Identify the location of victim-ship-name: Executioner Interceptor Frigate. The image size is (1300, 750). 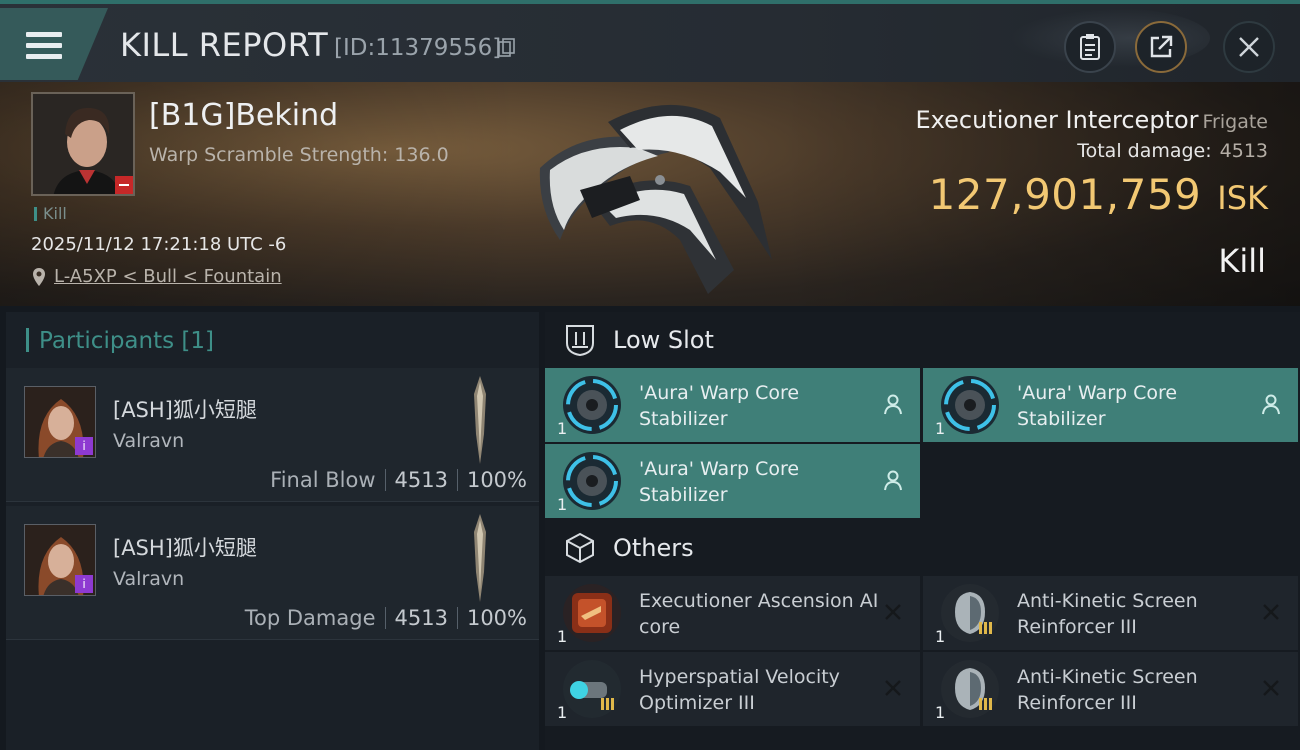
(1092, 120).